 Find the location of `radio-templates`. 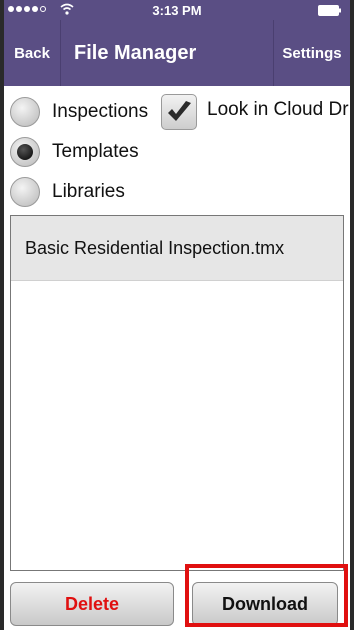

radio-templates is located at coordinates (25, 152).